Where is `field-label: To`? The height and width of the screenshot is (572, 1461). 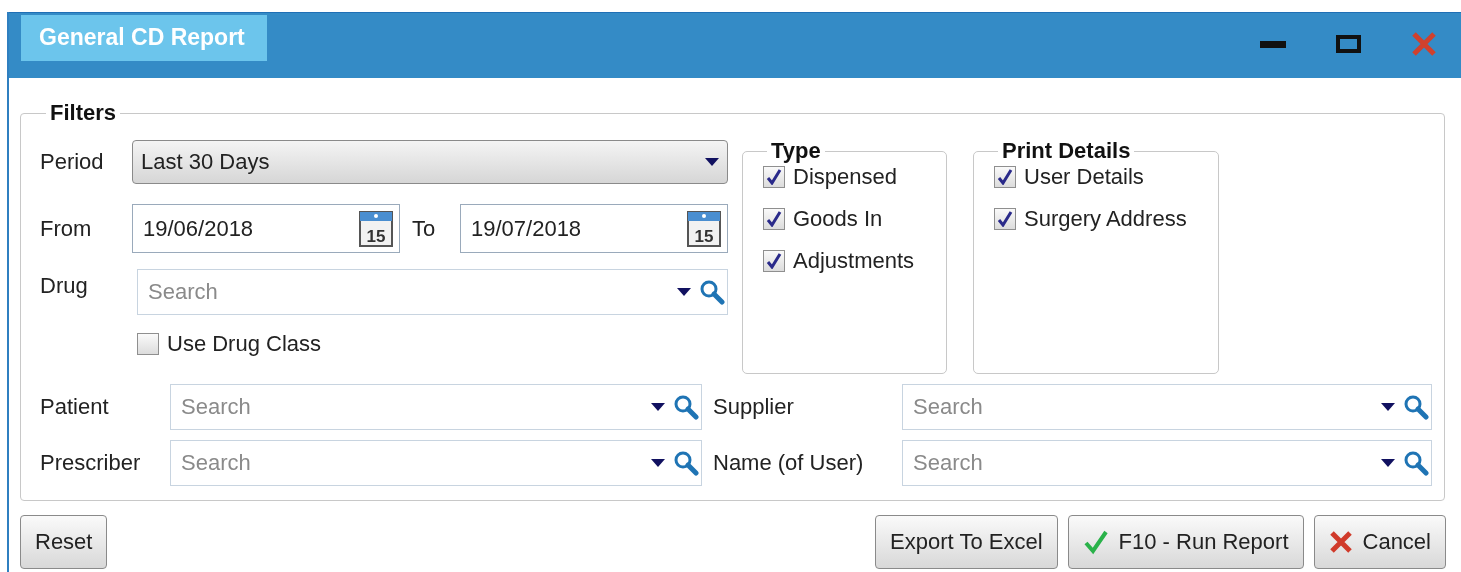 field-label: To is located at coordinates (424, 228).